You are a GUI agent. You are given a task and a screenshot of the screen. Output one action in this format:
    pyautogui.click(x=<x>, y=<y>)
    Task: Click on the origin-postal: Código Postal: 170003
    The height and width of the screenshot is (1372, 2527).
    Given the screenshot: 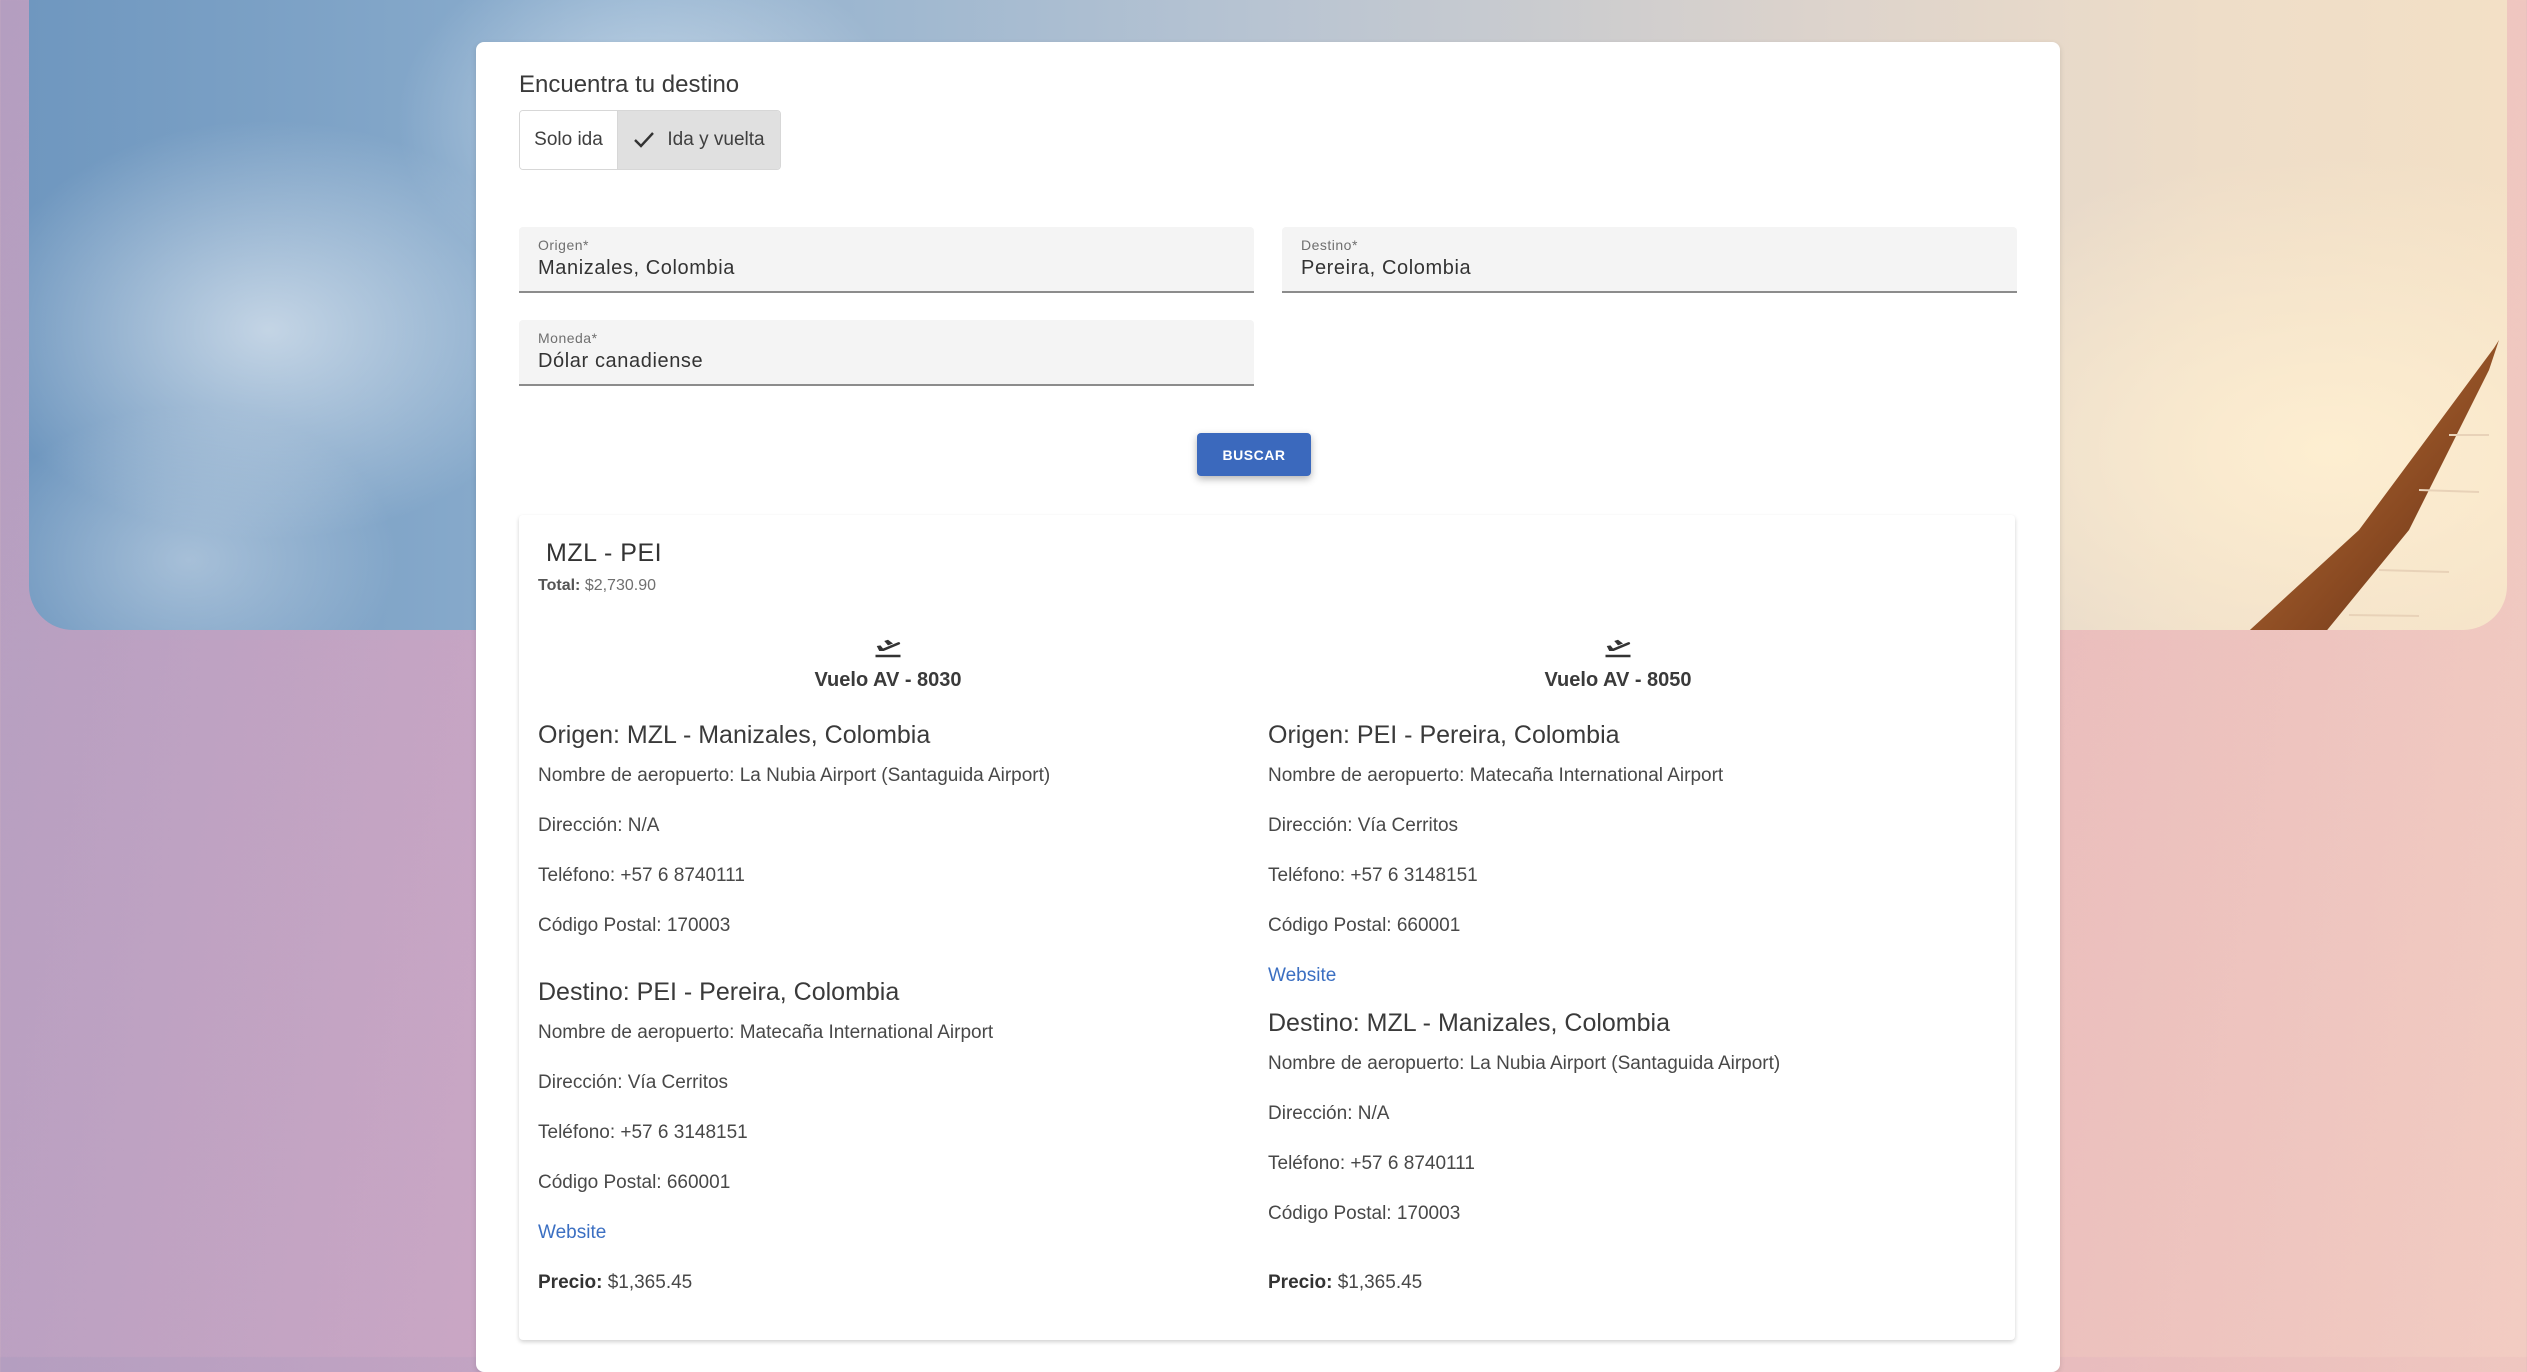 What is the action you would take?
    pyautogui.click(x=634, y=925)
    